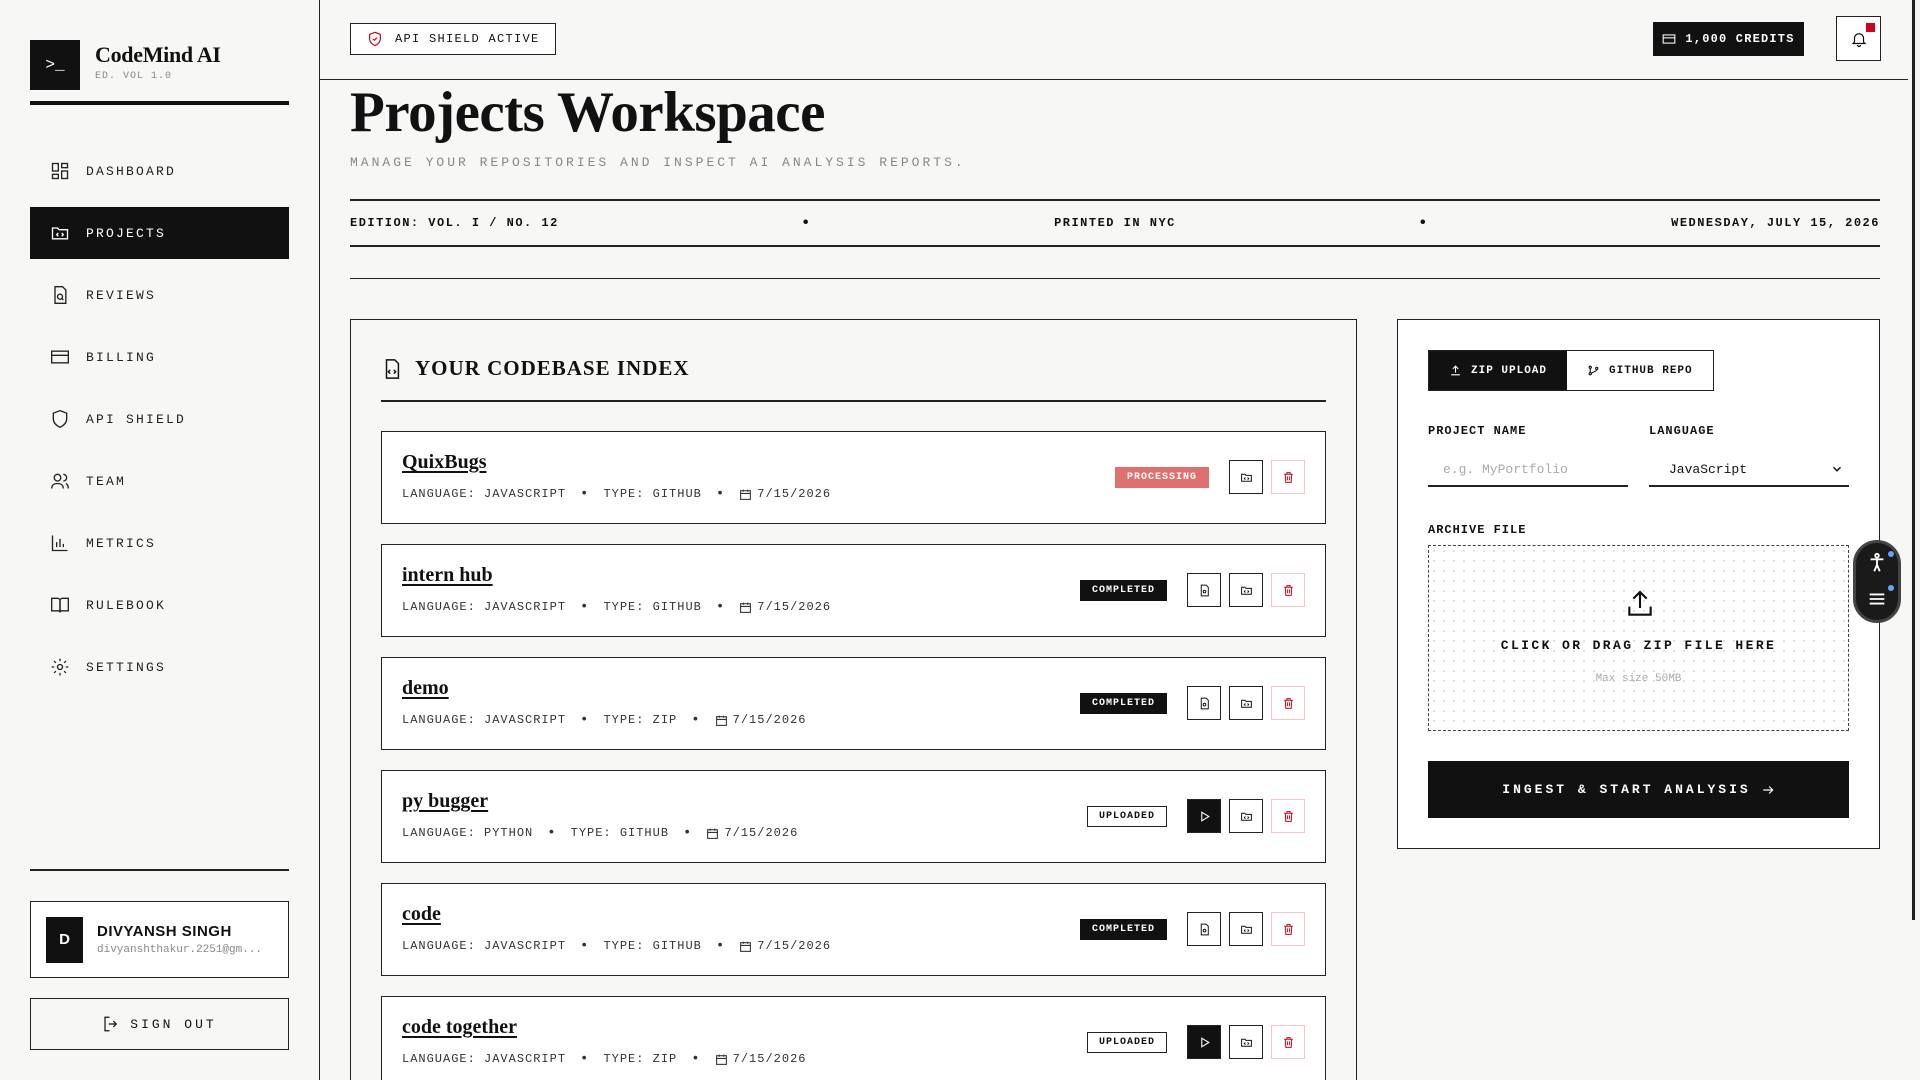 This screenshot has width=1920, height=1080. What do you see at coordinates (1498, 370) in the screenshot?
I see `tab-zip-upload: ZIP UPLOAD` at bounding box center [1498, 370].